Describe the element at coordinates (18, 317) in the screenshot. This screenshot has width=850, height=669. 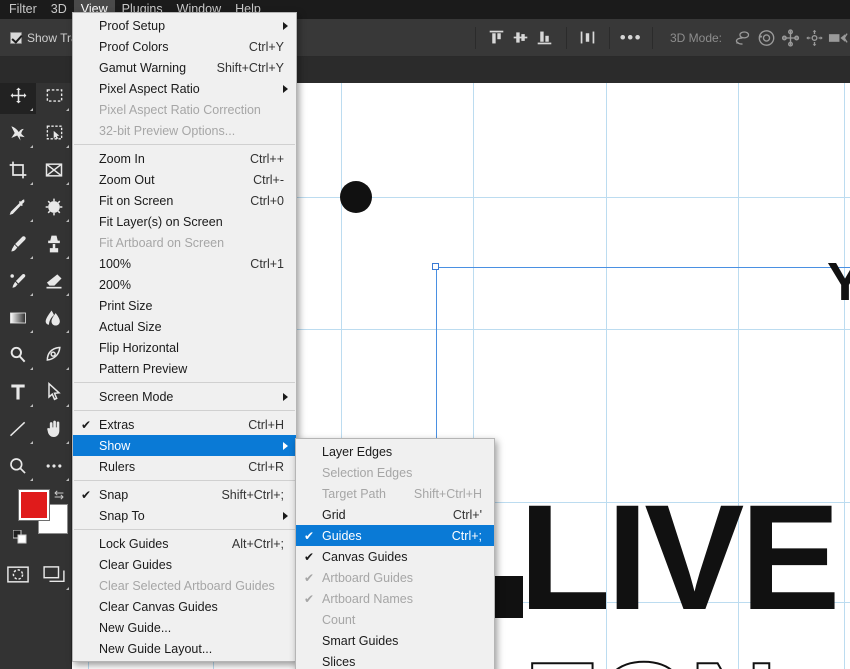
I see `gradient-tool` at that location.